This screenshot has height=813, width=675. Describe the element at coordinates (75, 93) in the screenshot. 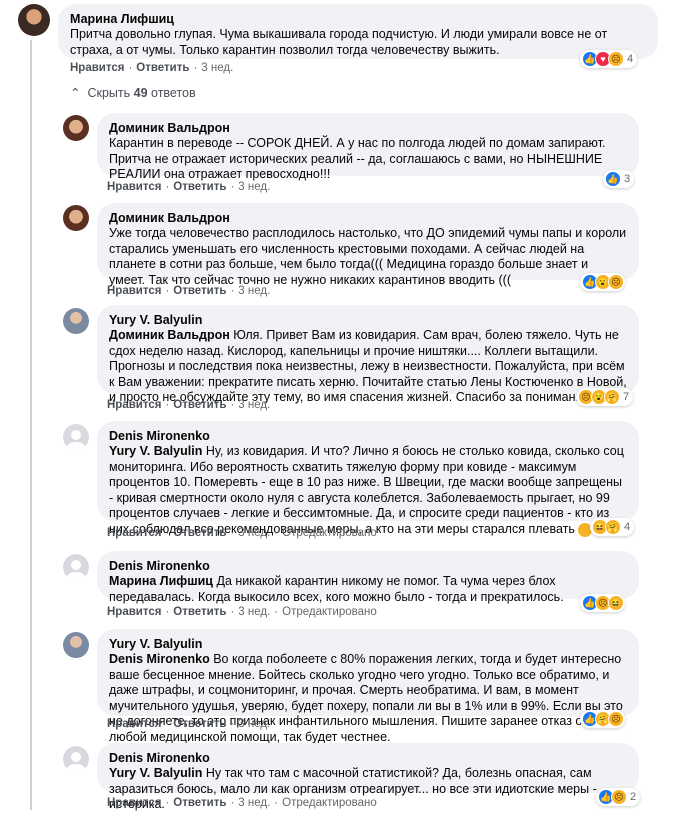

I see `chevron-up-icon: ⌃` at that location.